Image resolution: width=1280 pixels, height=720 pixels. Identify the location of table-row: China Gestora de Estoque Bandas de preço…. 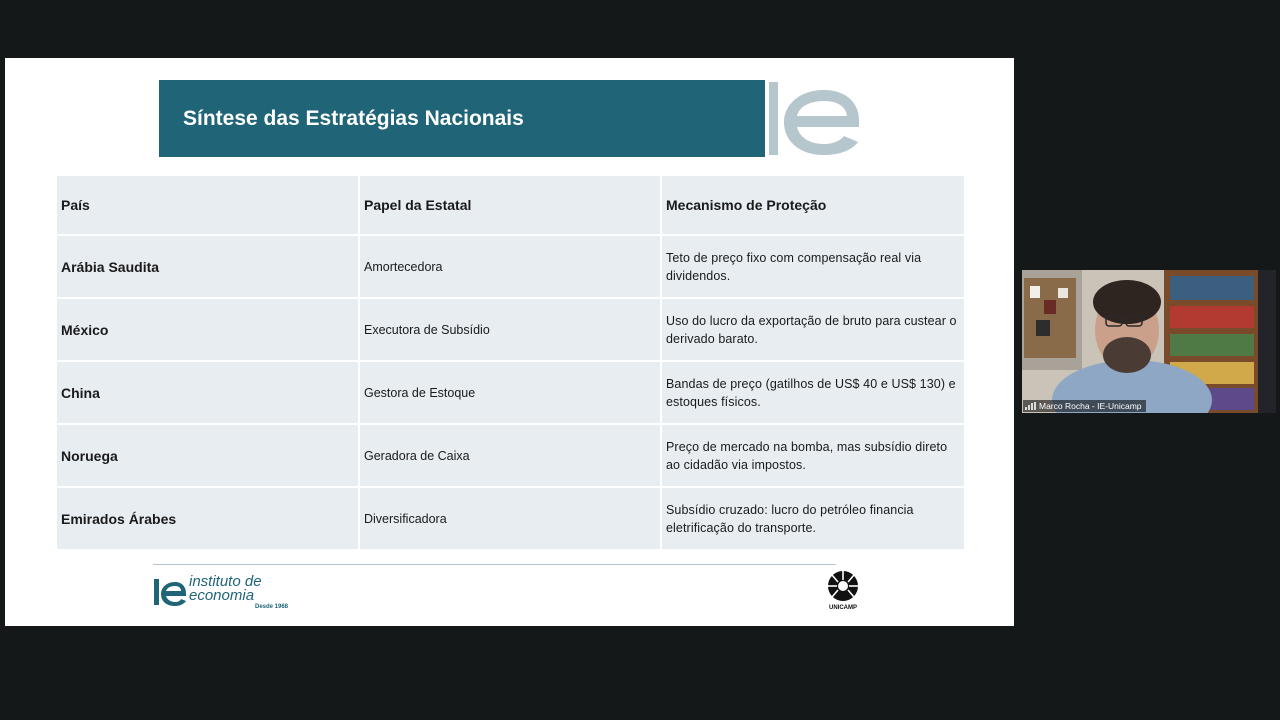
(510, 392).